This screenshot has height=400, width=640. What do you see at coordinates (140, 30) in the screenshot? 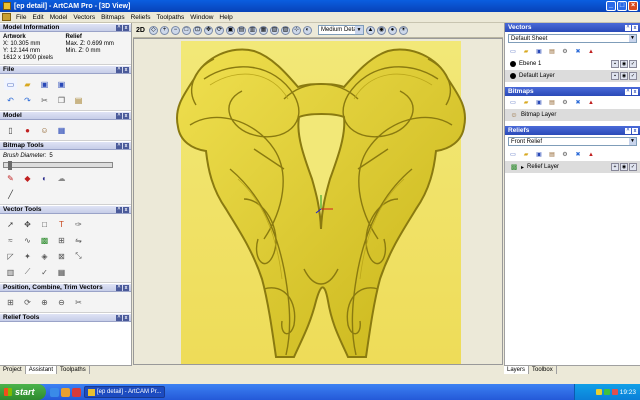
I see `2d-view-button: 2D` at bounding box center [140, 30].